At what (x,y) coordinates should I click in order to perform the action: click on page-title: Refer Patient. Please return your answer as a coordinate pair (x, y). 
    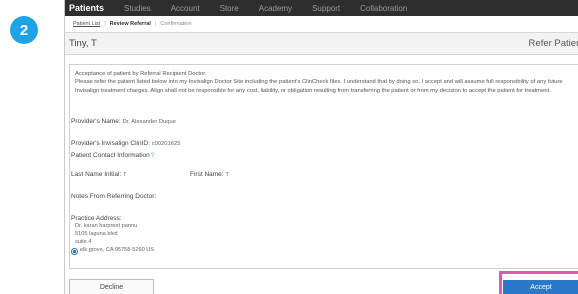
    Looking at the image, I should click on (553, 43).